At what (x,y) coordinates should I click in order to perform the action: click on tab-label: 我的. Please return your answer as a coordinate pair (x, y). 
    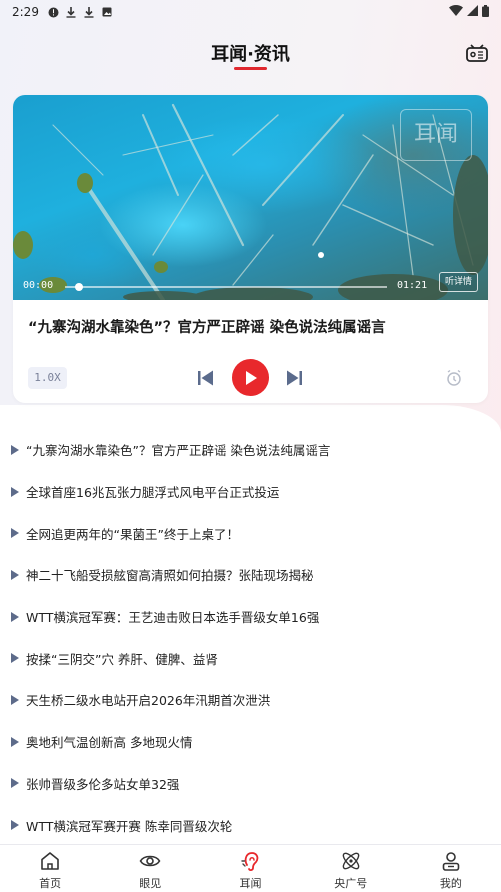
    Looking at the image, I should click on (450, 883).